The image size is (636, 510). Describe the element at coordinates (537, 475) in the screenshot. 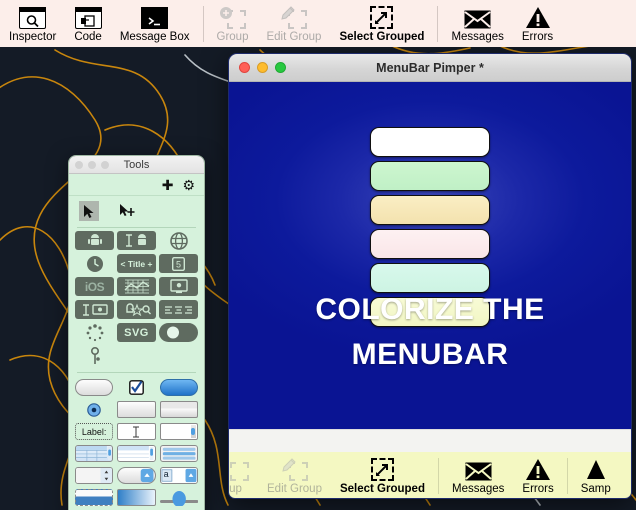

I see `bottom-toolbar-item-errors: Errors` at that location.